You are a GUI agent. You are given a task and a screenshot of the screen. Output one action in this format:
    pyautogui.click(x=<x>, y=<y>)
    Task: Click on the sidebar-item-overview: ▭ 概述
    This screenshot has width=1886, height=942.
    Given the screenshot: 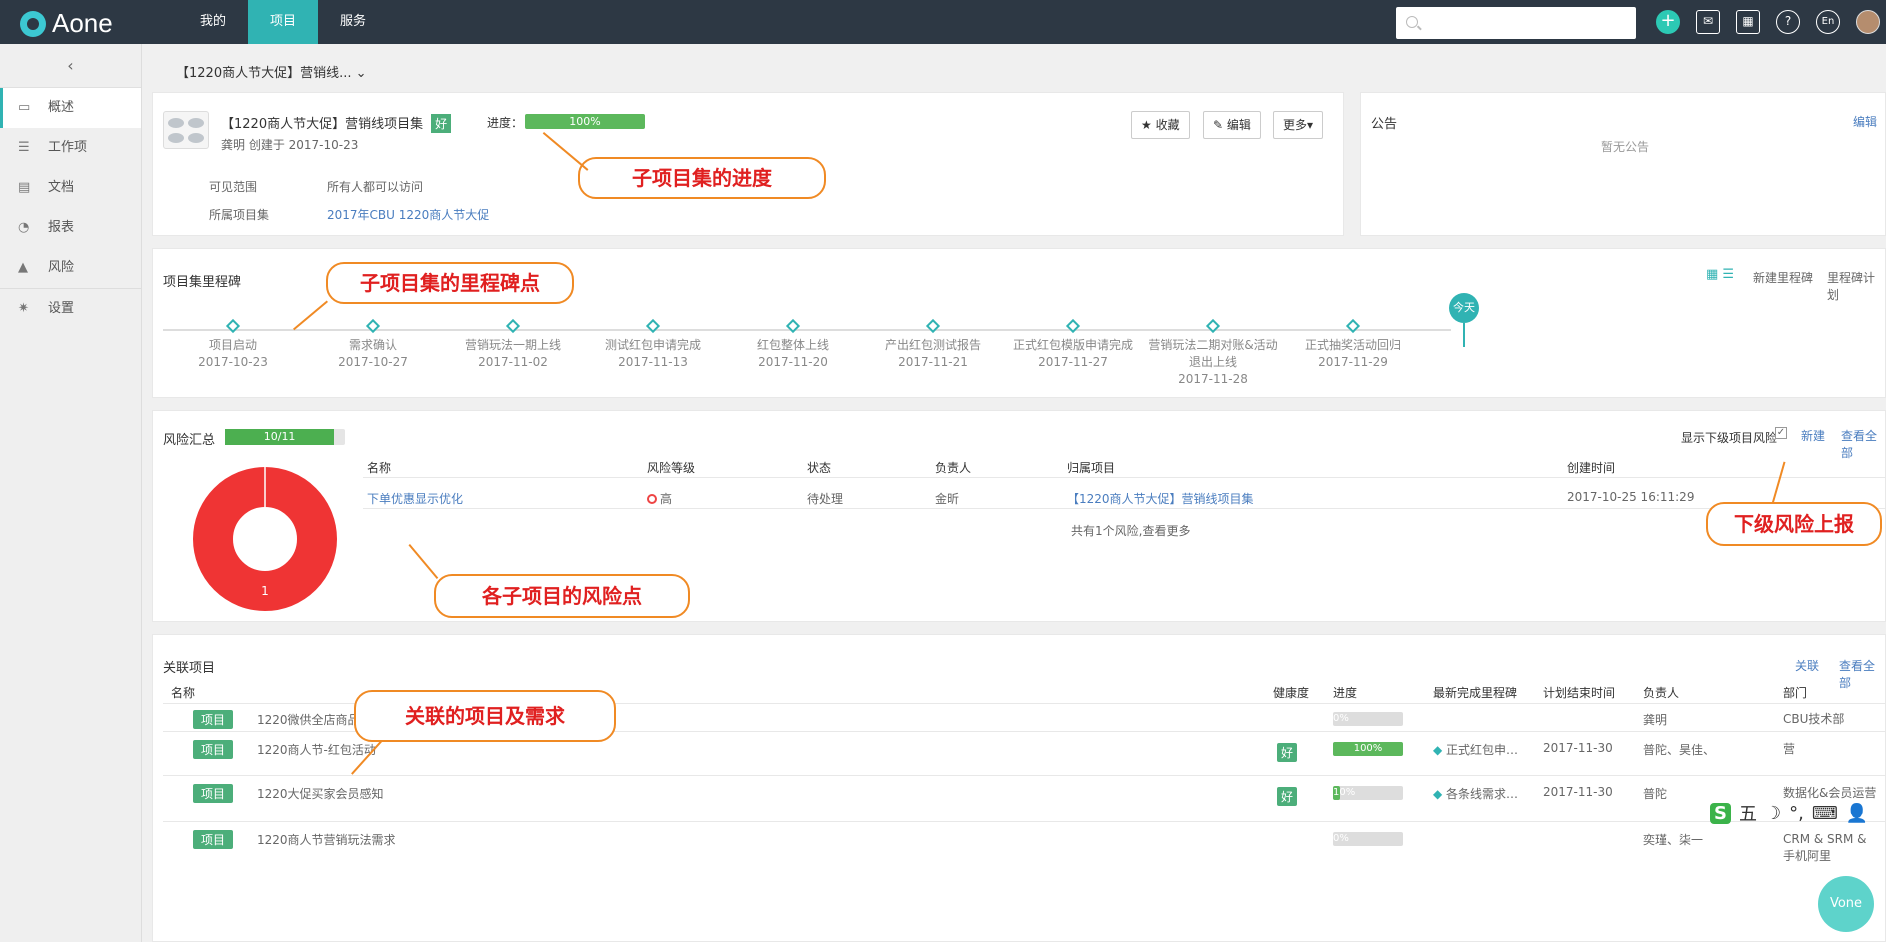 What is the action you would take?
    pyautogui.click(x=70, y=108)
    